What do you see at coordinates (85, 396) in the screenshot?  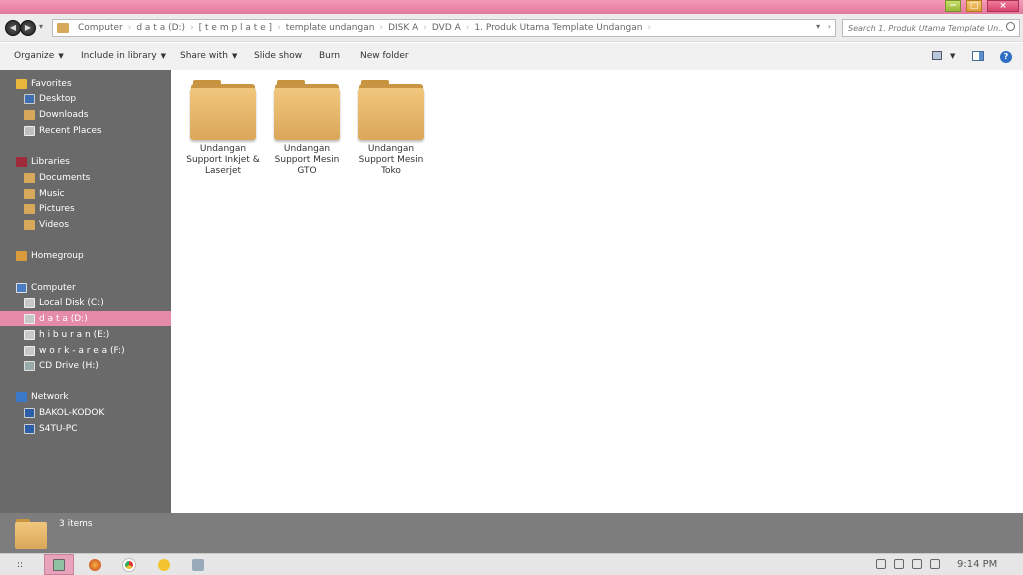 I see `sidebar-item-network: Network` at bounding box center [85, 396].